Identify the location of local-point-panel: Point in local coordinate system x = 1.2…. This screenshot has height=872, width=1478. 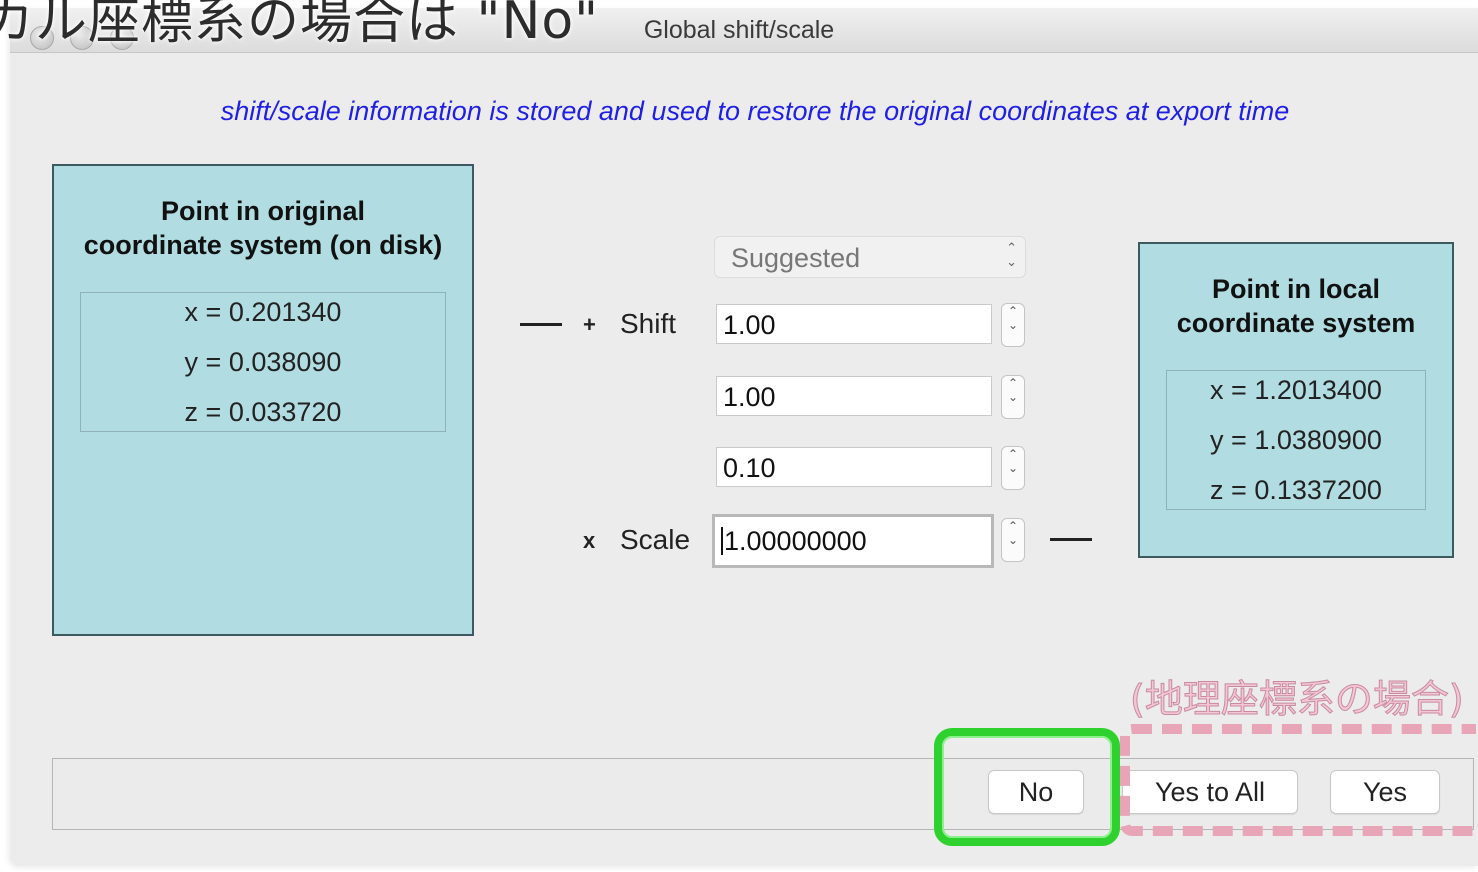
(1296, 400).